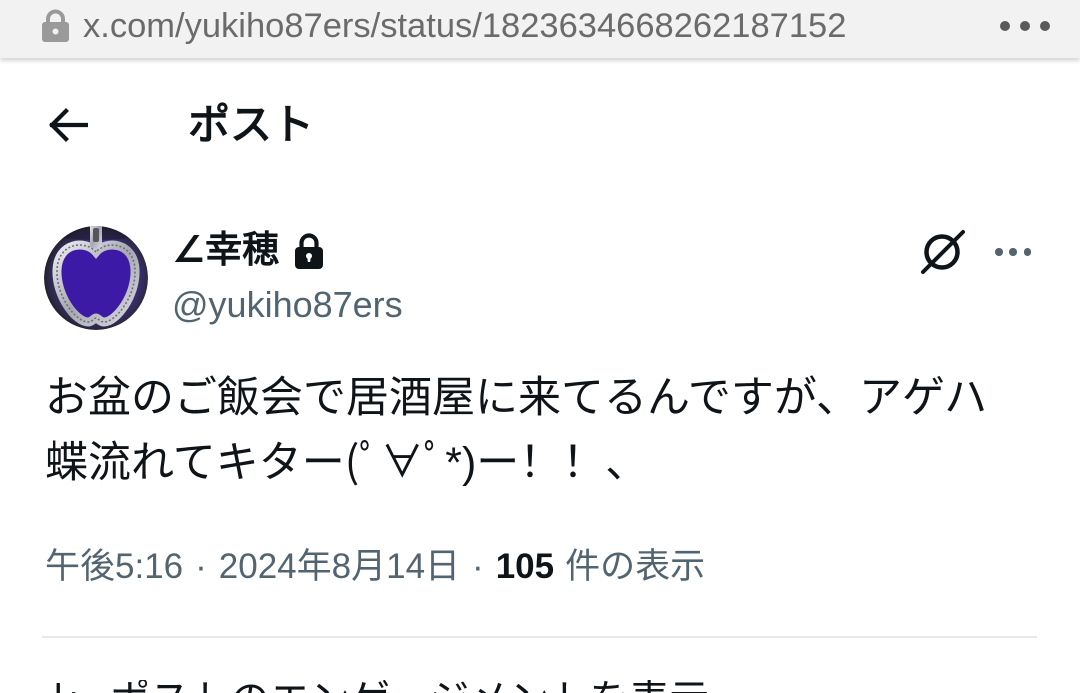 This screenshot has width=1080, height=693. I want to click on view-engagements-link: ポストのエンゲージメントを表示, so click(392, 678).